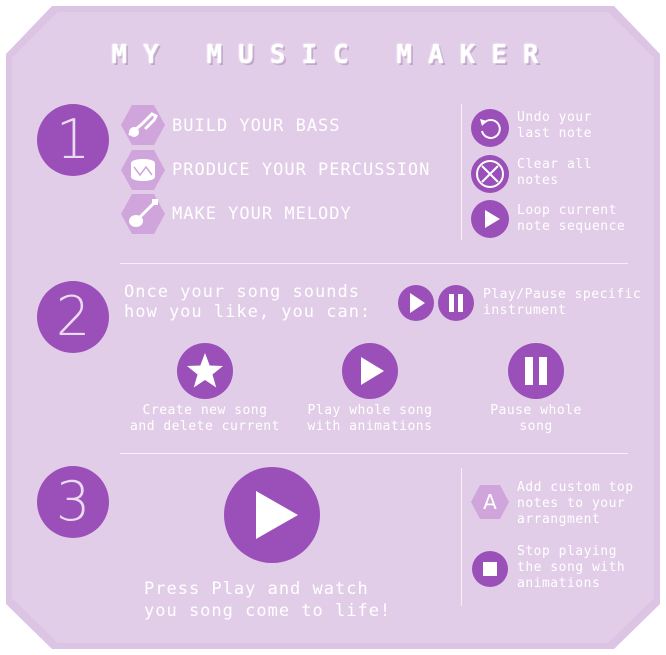  I want to click on loop-label: Loop current note sequence, so click(571, 218).